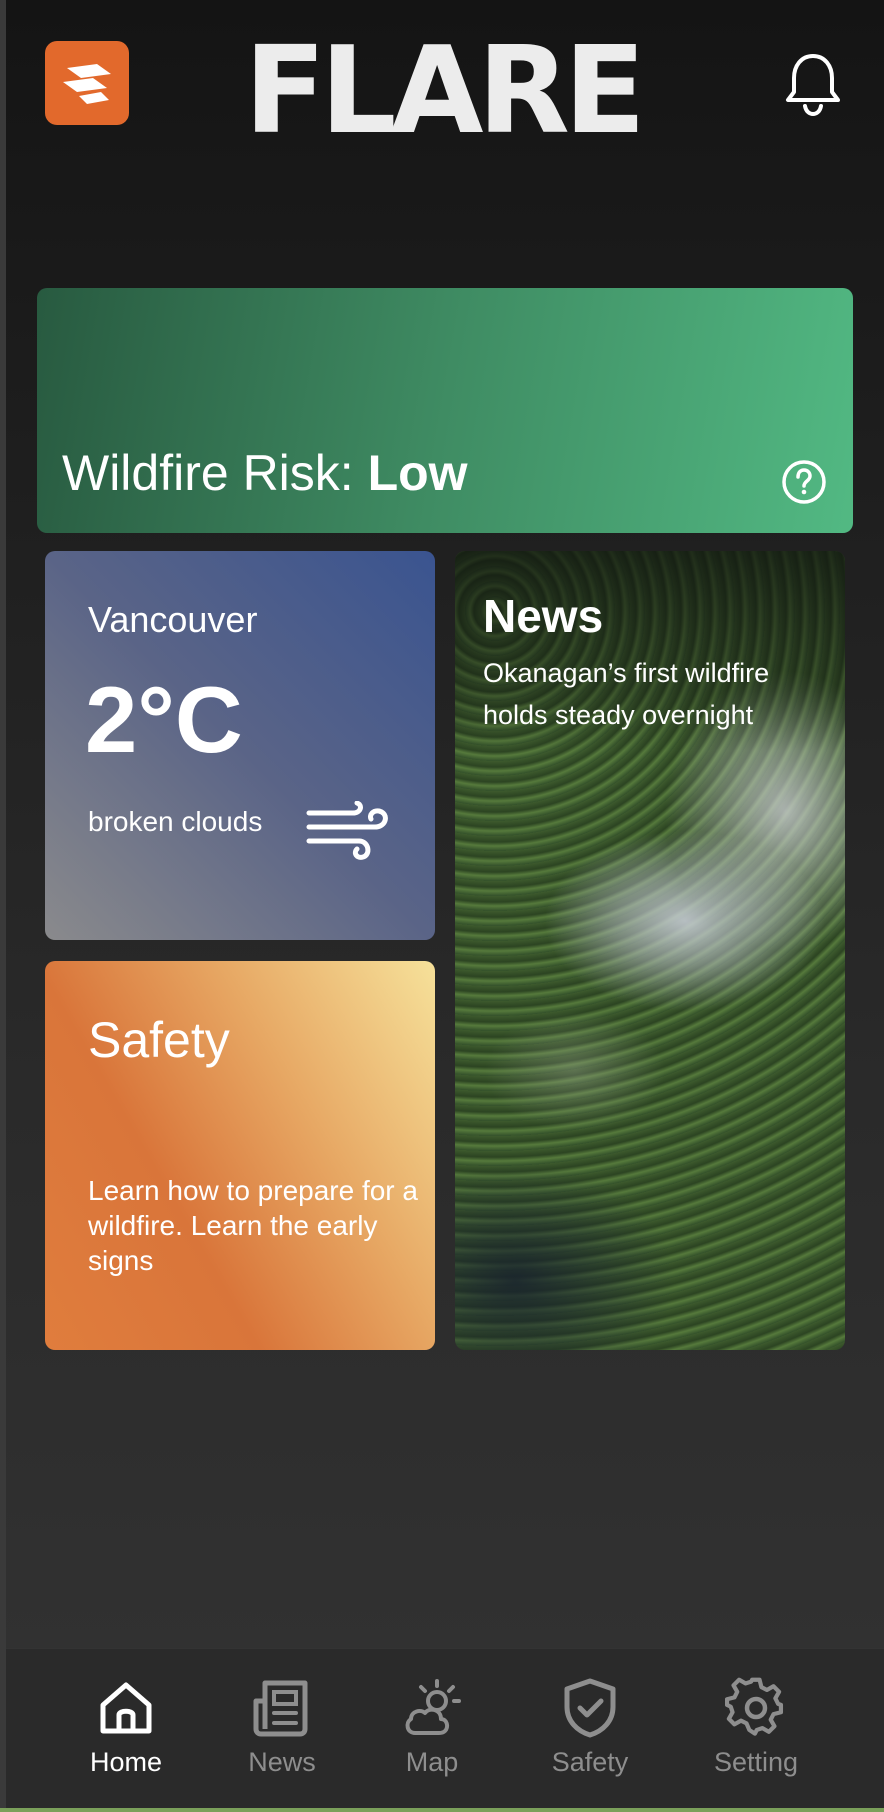  Describe the element at coordinates (432, 1737) in the screenshot. I see `nav-item-map: Map` at that location.